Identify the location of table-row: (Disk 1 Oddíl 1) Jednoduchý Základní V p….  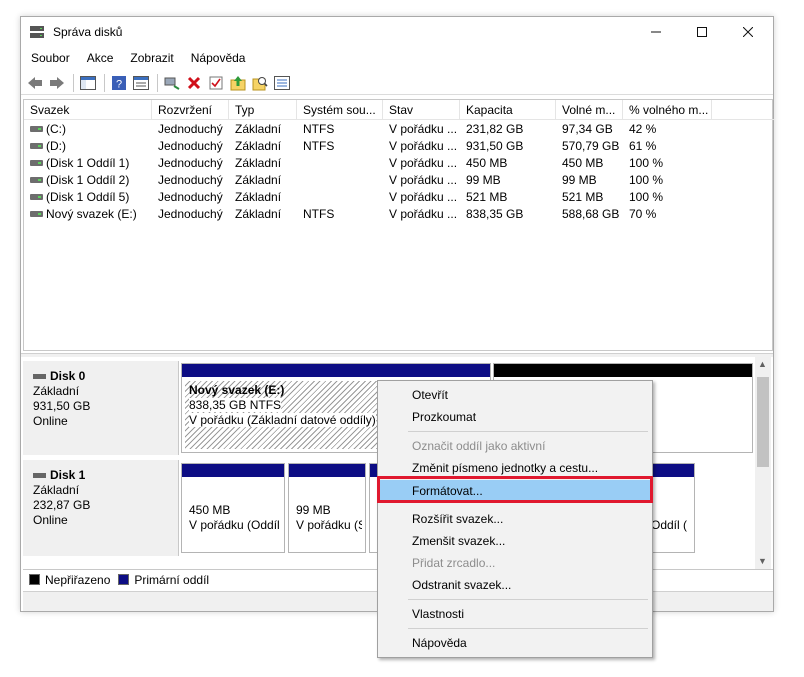
(399, 163).